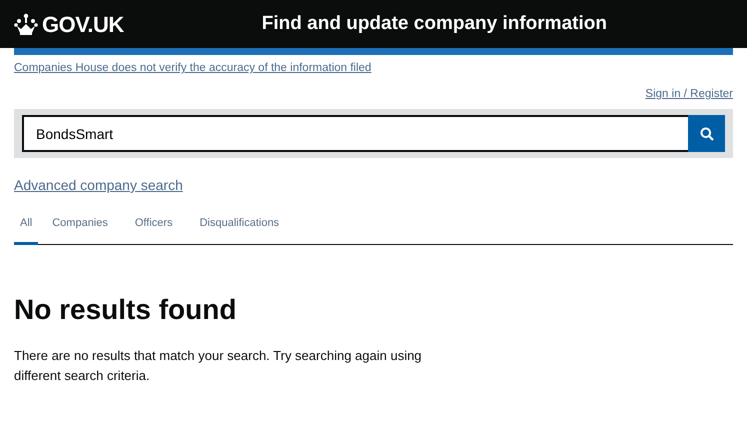  What do you see at coordinates (98, 185) in the screenshot?
I see `advanced-search-link: Advanced company search` at bounding box center [98, 185].